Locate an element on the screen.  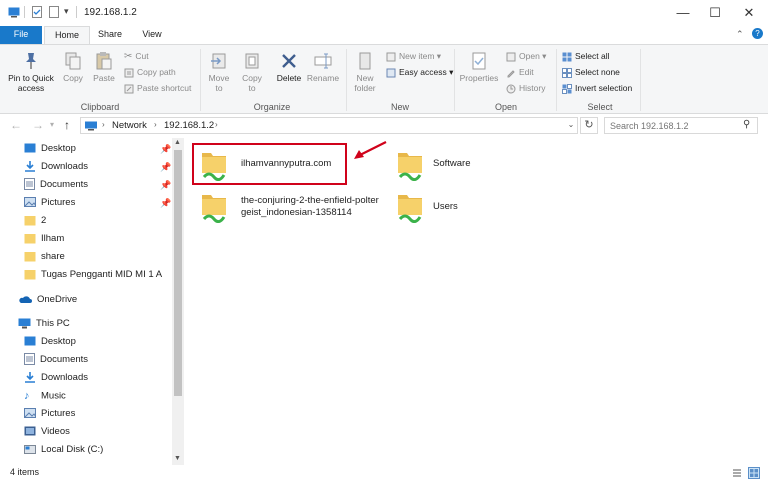
edit-icon is located at coordinates (511, 74).